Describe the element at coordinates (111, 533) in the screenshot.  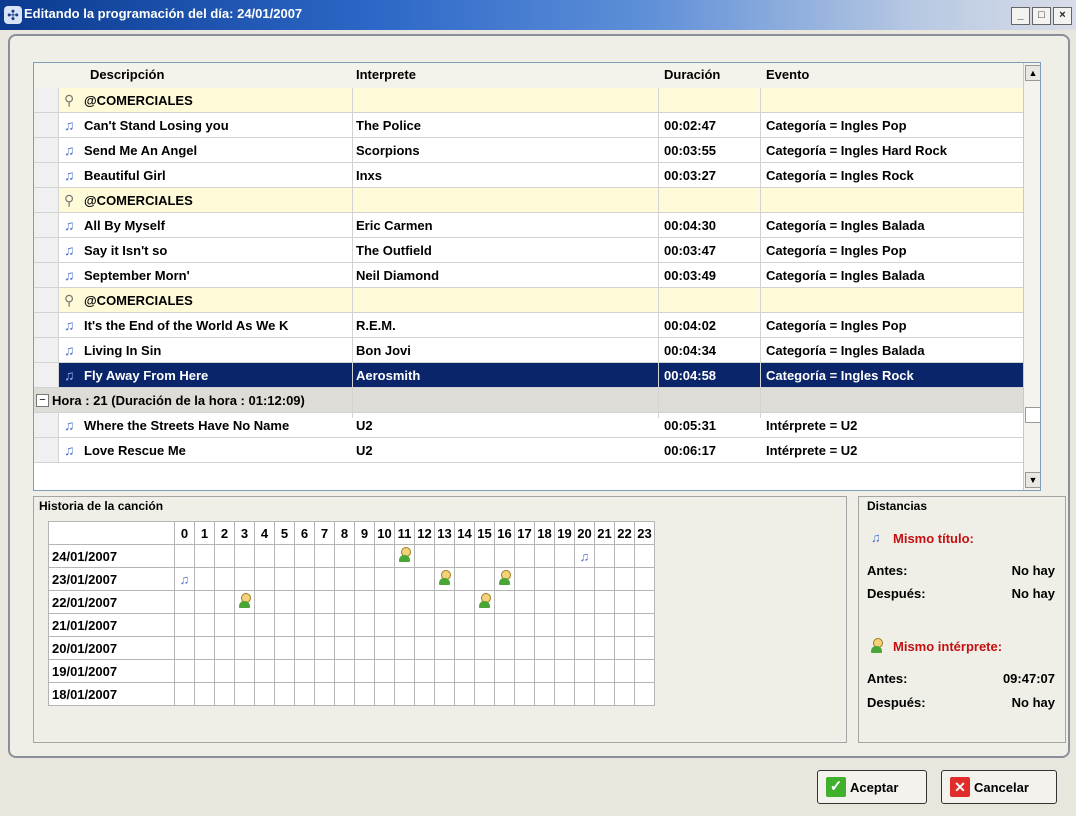
I see `corner-cell` at that location.